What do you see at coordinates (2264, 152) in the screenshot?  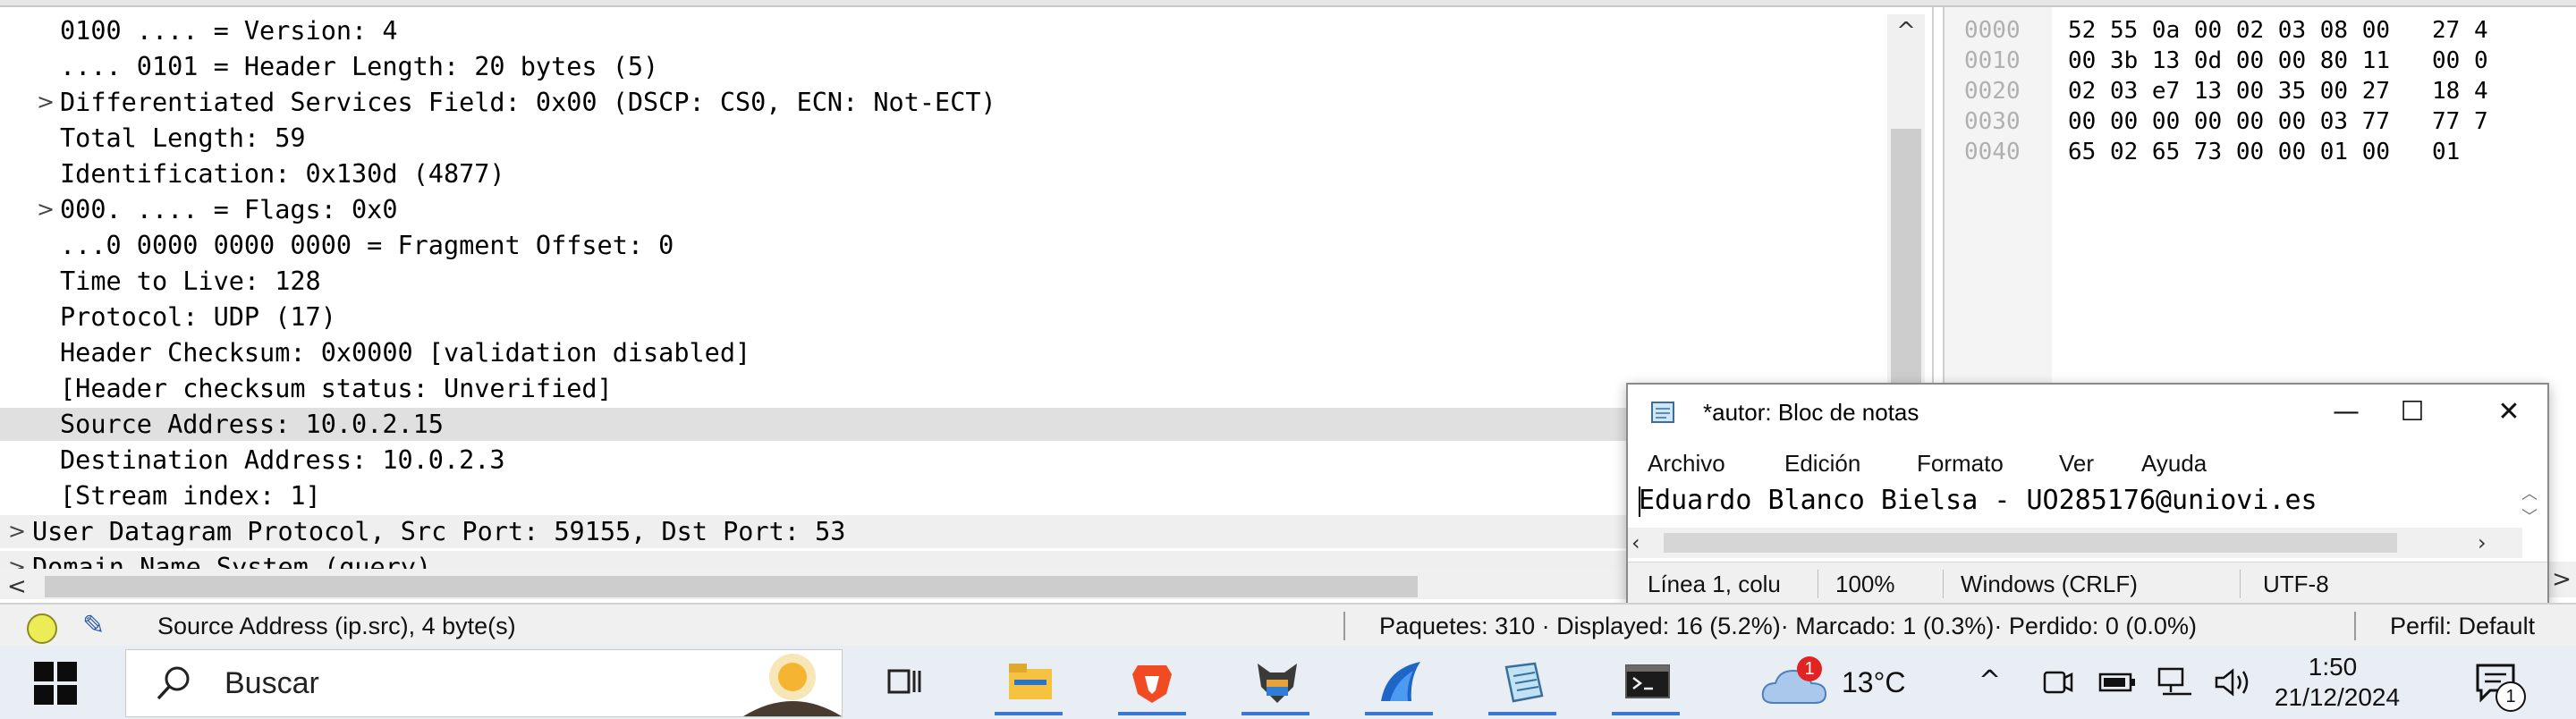 I see `hex-bytes: 65 02 65 73 00 00 01 00 01` at bounding box center [2264, 152].